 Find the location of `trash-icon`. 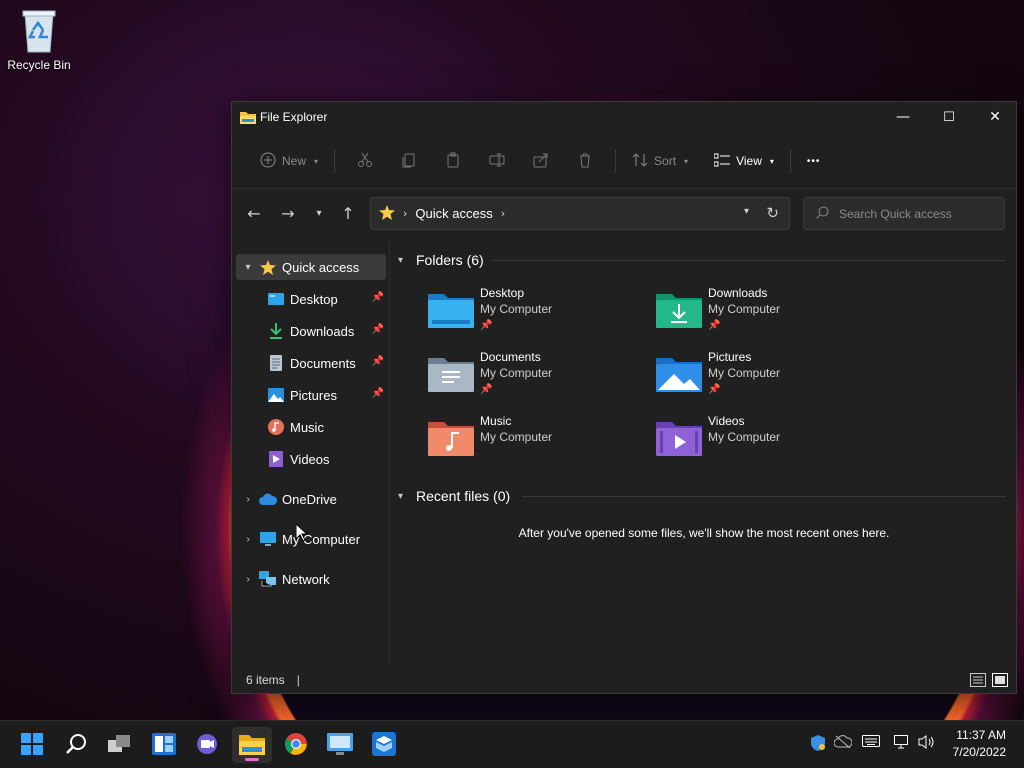

trash-icon is located at coordinates (585, 161).